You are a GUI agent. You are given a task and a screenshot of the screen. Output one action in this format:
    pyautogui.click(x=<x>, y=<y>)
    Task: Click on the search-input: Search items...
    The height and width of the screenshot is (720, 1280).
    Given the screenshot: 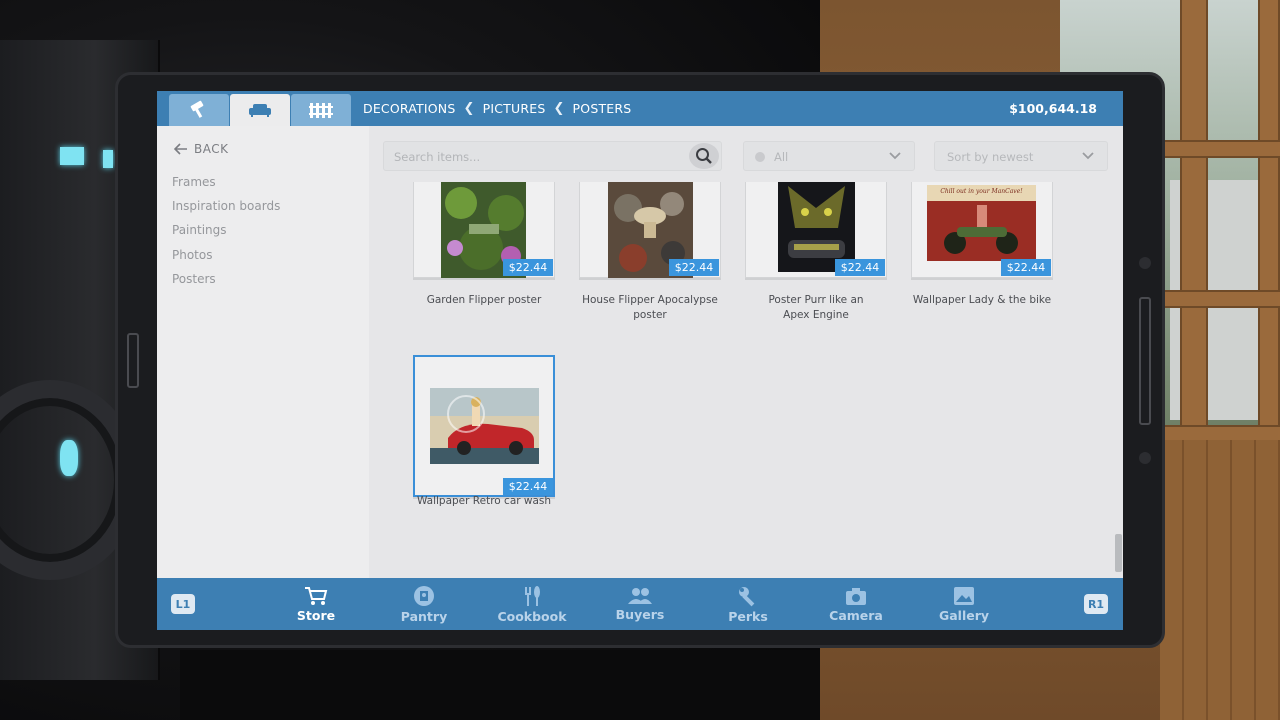 What is the action you would take?
    pyautogui.click(x=552, y=156)
    